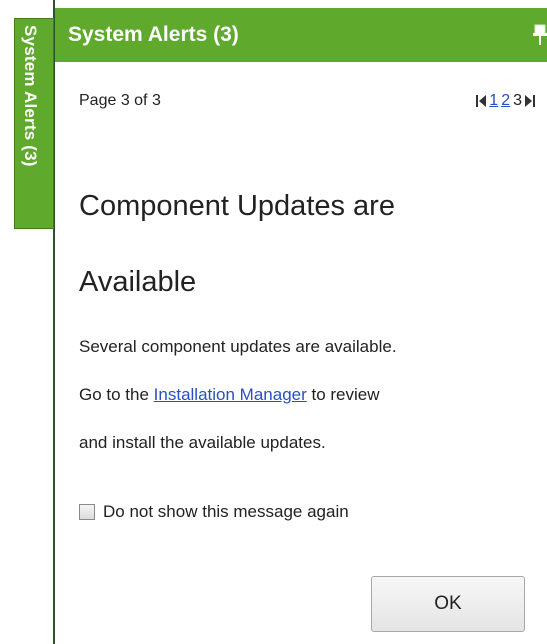 The width and height of the screenshot is (547, 644). What do you see at coordinates (87, 512) in the screenshot?
I see `dont-show-again-checkbox` at bounding box center [87, 512].